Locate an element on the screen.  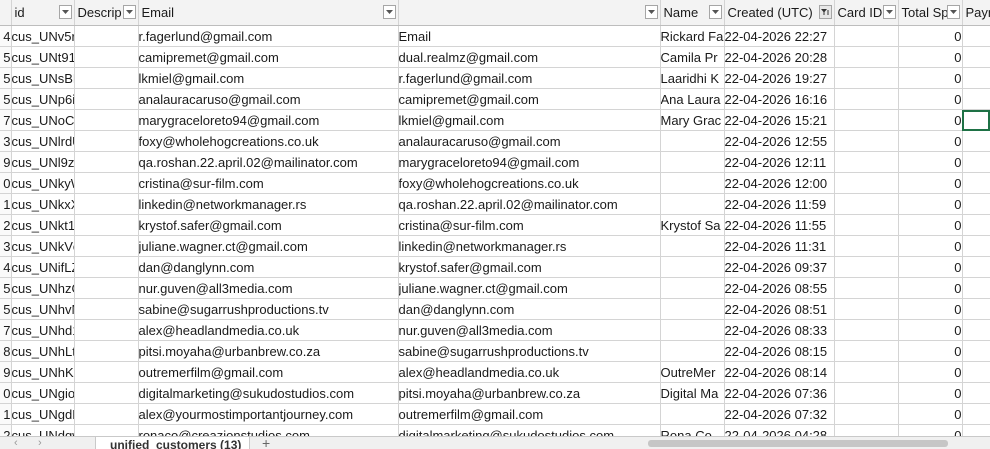
prev-sheet-arrow-icon: ‹ is located at coordinates (16, 443).